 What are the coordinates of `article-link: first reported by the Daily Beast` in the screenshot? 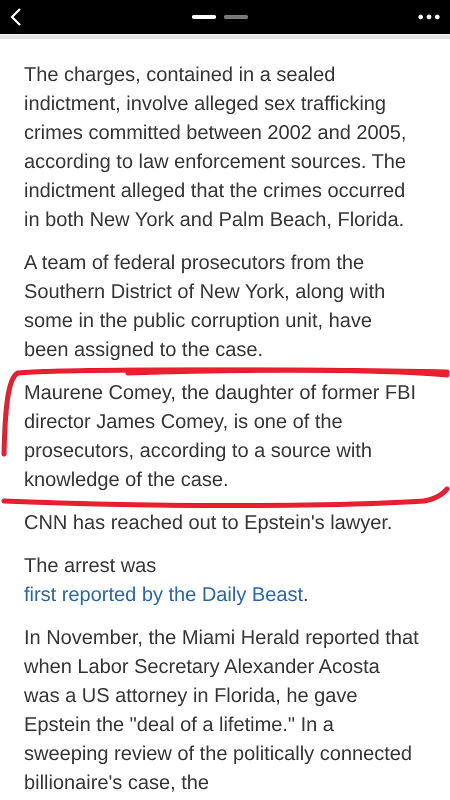 It's located at (164, 595).